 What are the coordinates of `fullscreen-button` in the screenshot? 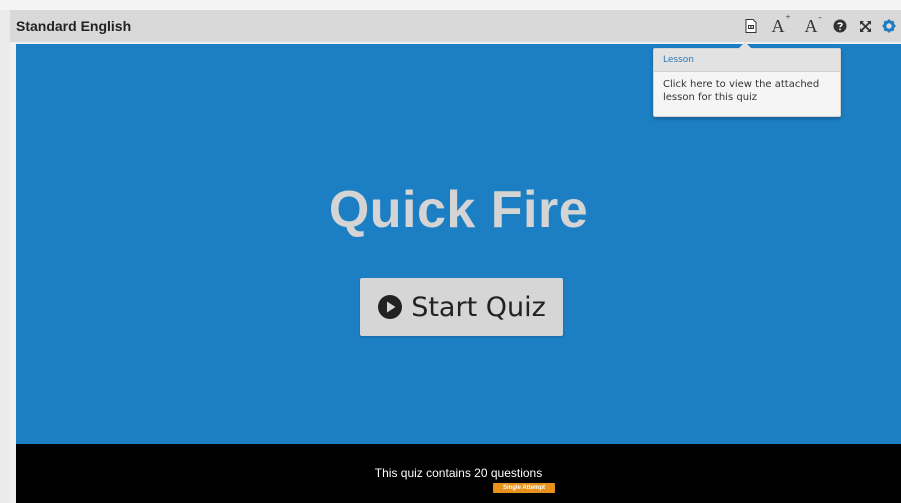 It's located at (865, 26).